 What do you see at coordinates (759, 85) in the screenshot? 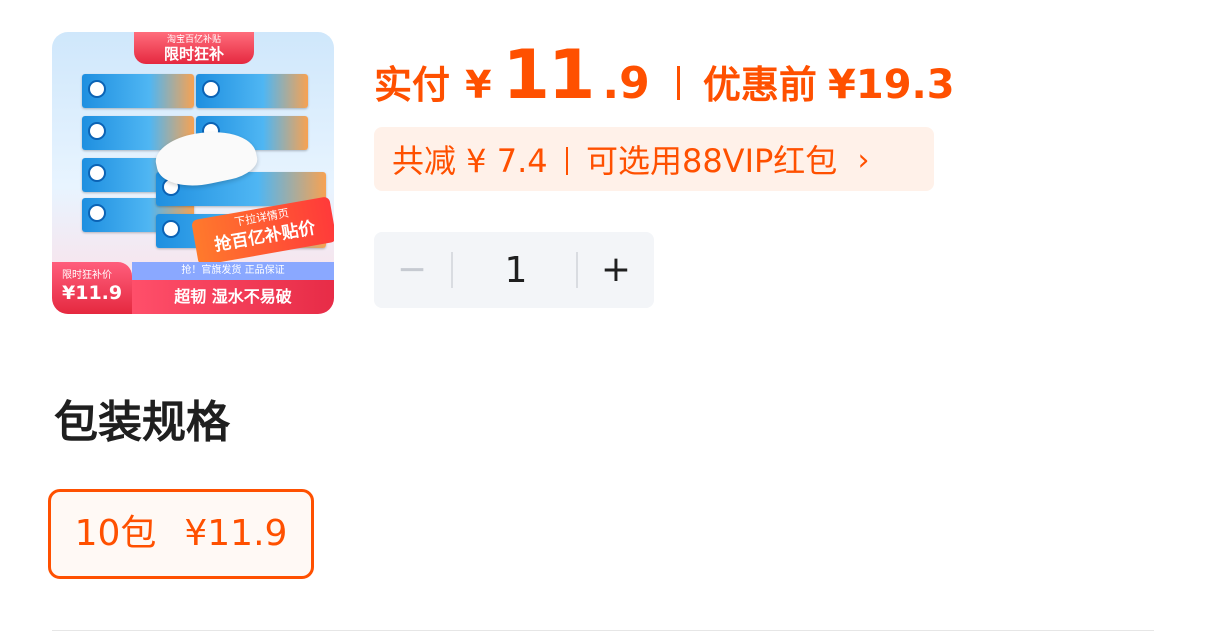
I see `before-discount-label: 优惠前` at bounding box center [759, 85].